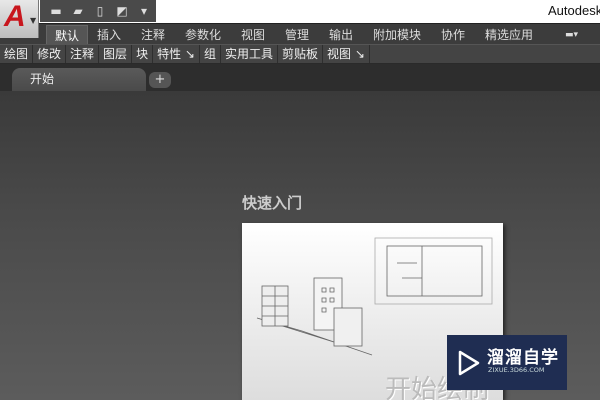  What do you see at coordinates (397, 35) in the screenshot?
I see `tab-addins: 附加模块` at bounding box center [397, 35].